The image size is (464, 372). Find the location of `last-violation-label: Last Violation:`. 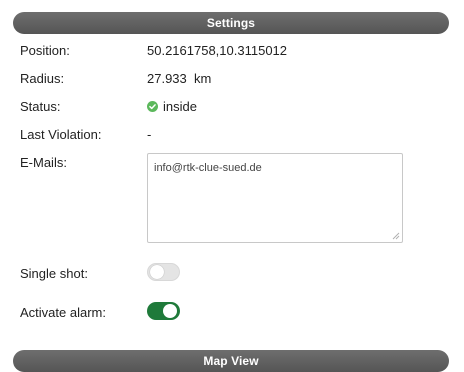

last-violation-label: Last Violation: is located at coordinates (61, 134).